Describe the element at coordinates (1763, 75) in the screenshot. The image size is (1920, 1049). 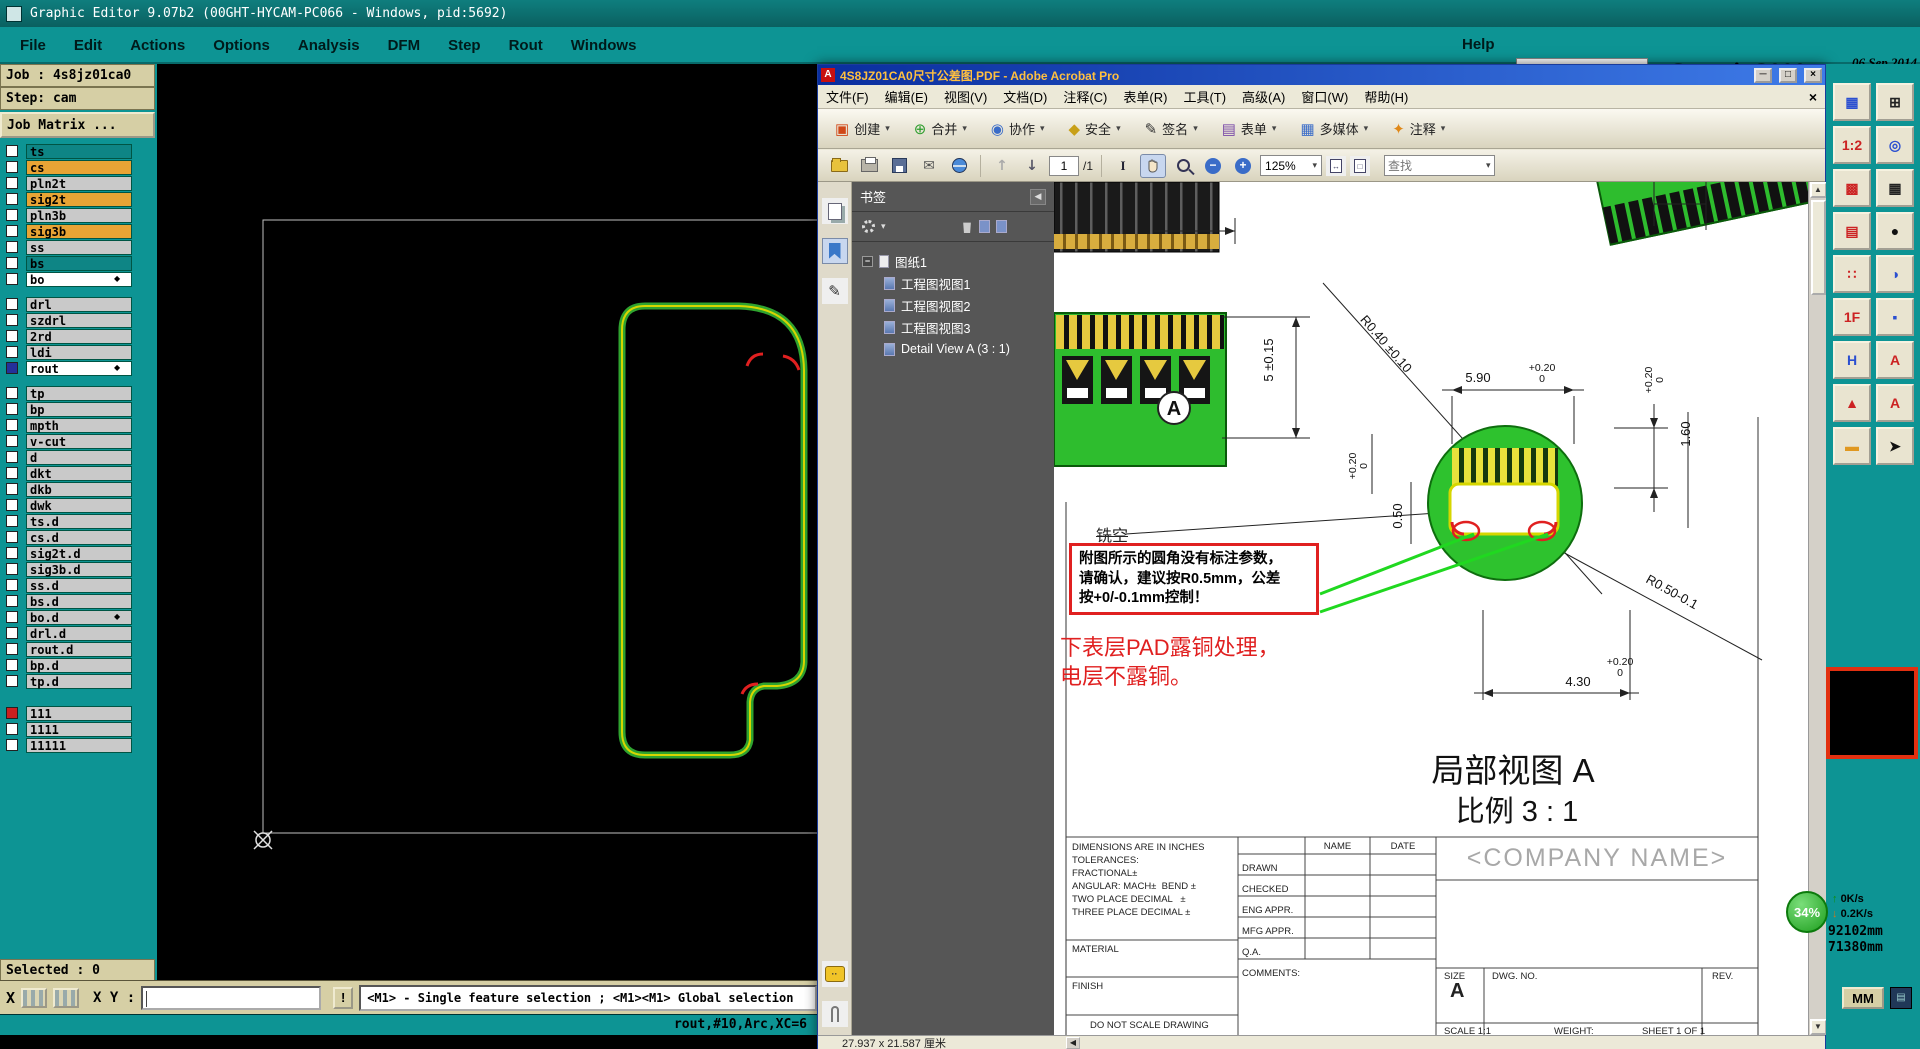
I see `minimize-button: ─` at that location.